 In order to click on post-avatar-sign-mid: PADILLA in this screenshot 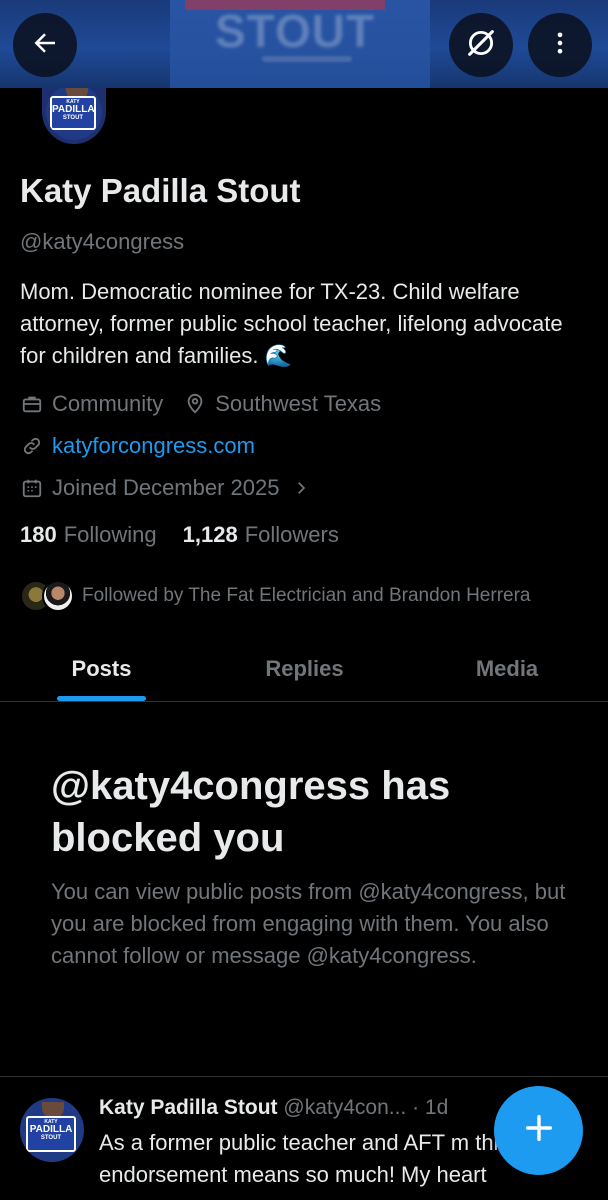, I will do `click(51, 1129)`.